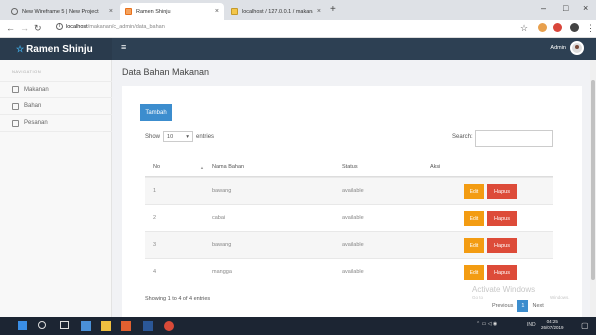  Describe the element at coordinates (219, 218) in the screenshot. I see `cell-name: cabai` at that location.